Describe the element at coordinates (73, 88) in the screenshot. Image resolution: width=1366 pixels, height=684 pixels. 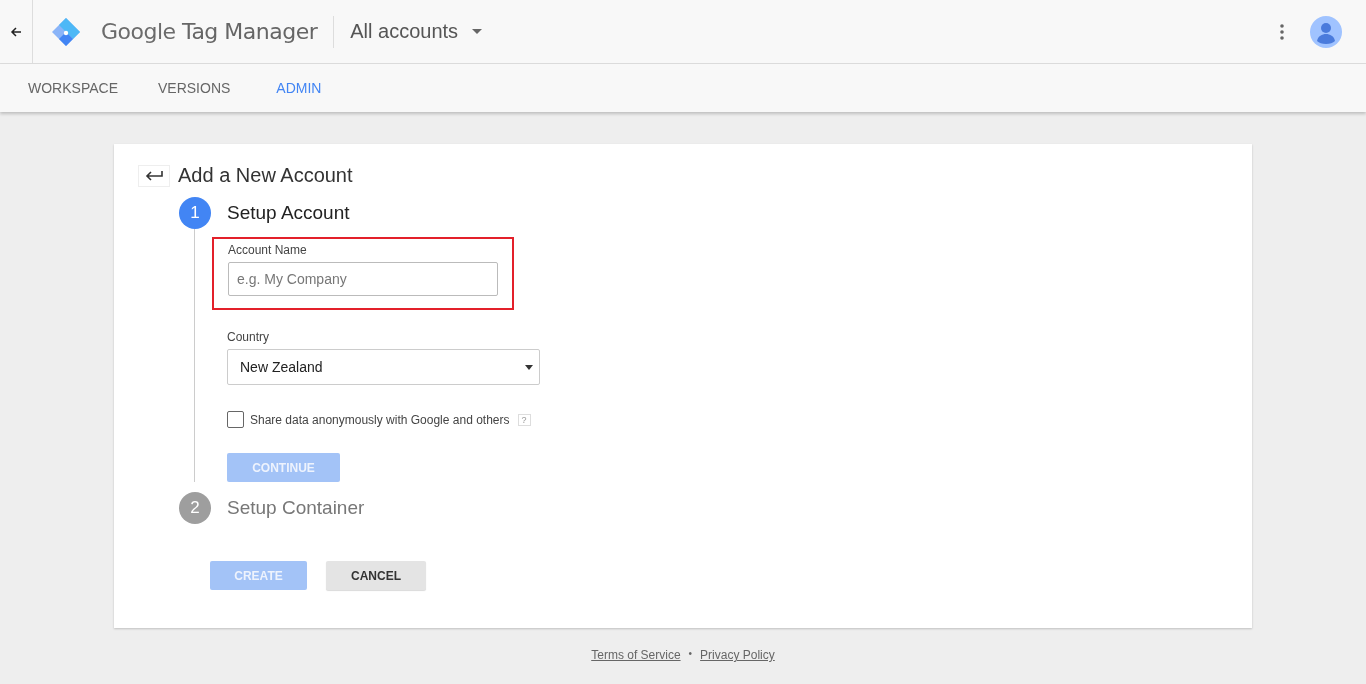
I see `nav-tab: WORKSPACE` at that location.